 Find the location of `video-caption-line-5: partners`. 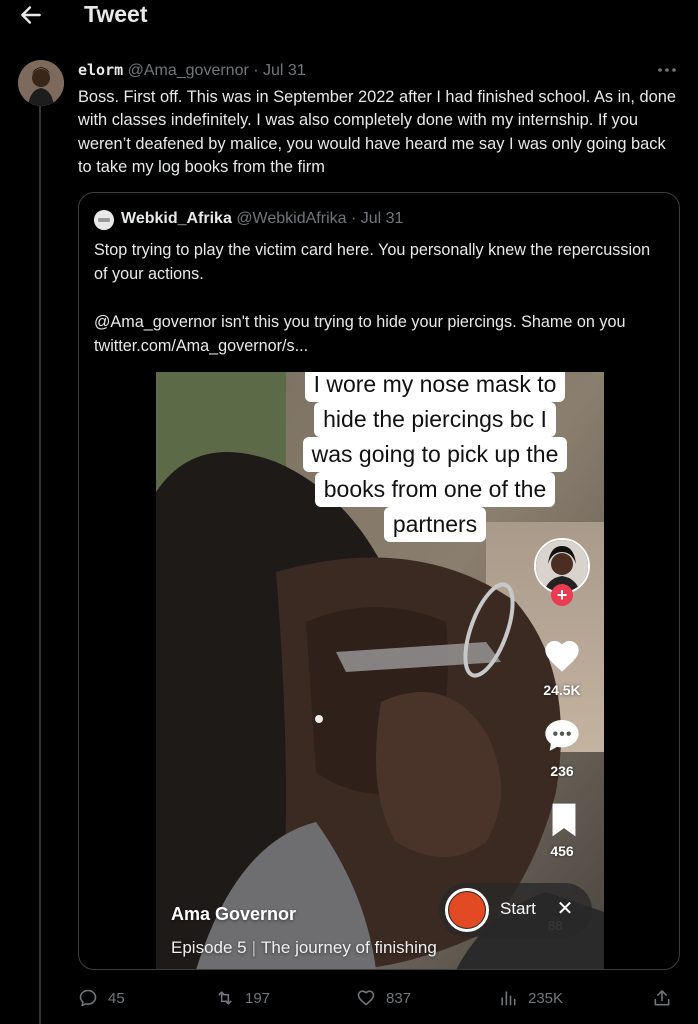

video-caption-line-5: partners is located at coordinates (435, 524).